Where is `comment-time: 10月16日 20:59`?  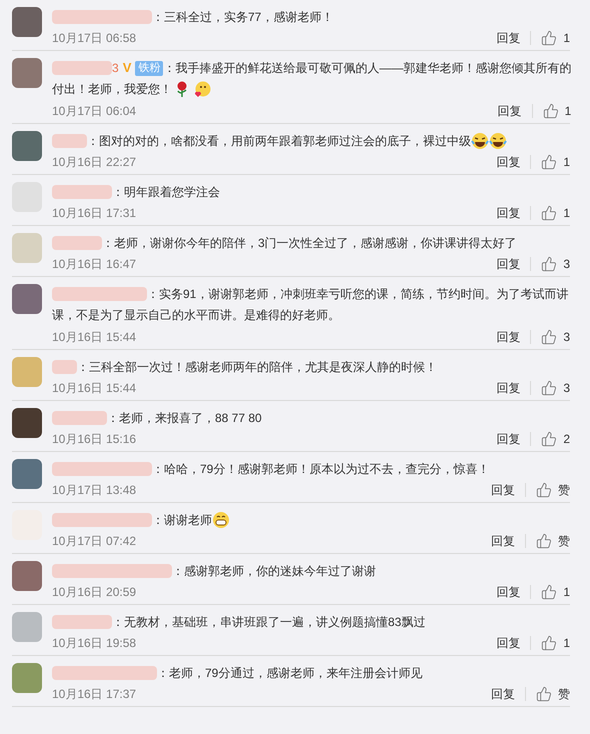 comment-time: 10月16日 20:59 is located at coordinates (95, 592).